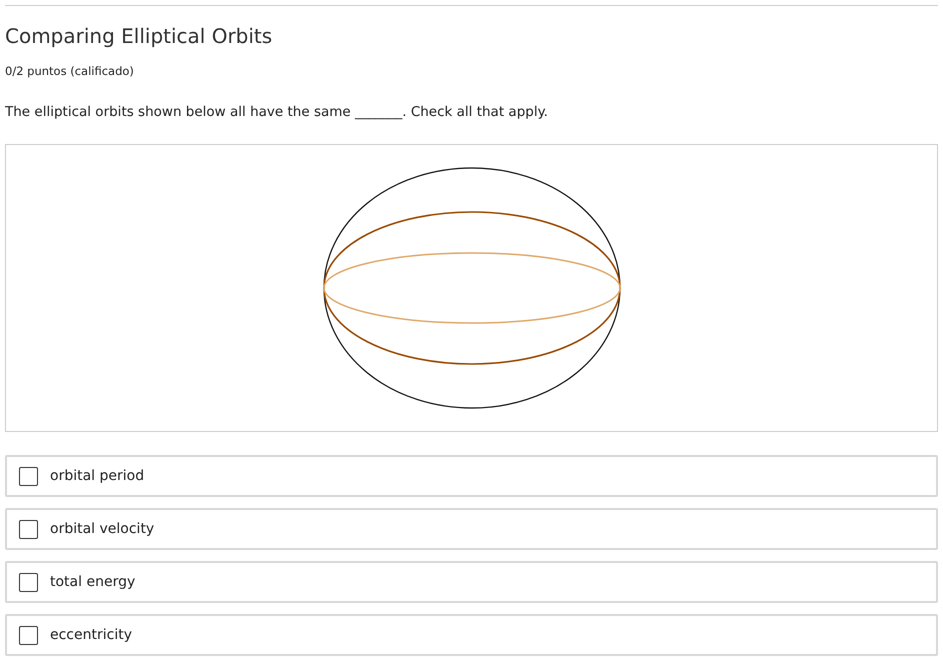 The height and width of the screenshot is (667, 943). What do you see at coordinates (471, 529) in the screenshot?
I see `option-row: orbital velocity` at bounding box center [471, 529].